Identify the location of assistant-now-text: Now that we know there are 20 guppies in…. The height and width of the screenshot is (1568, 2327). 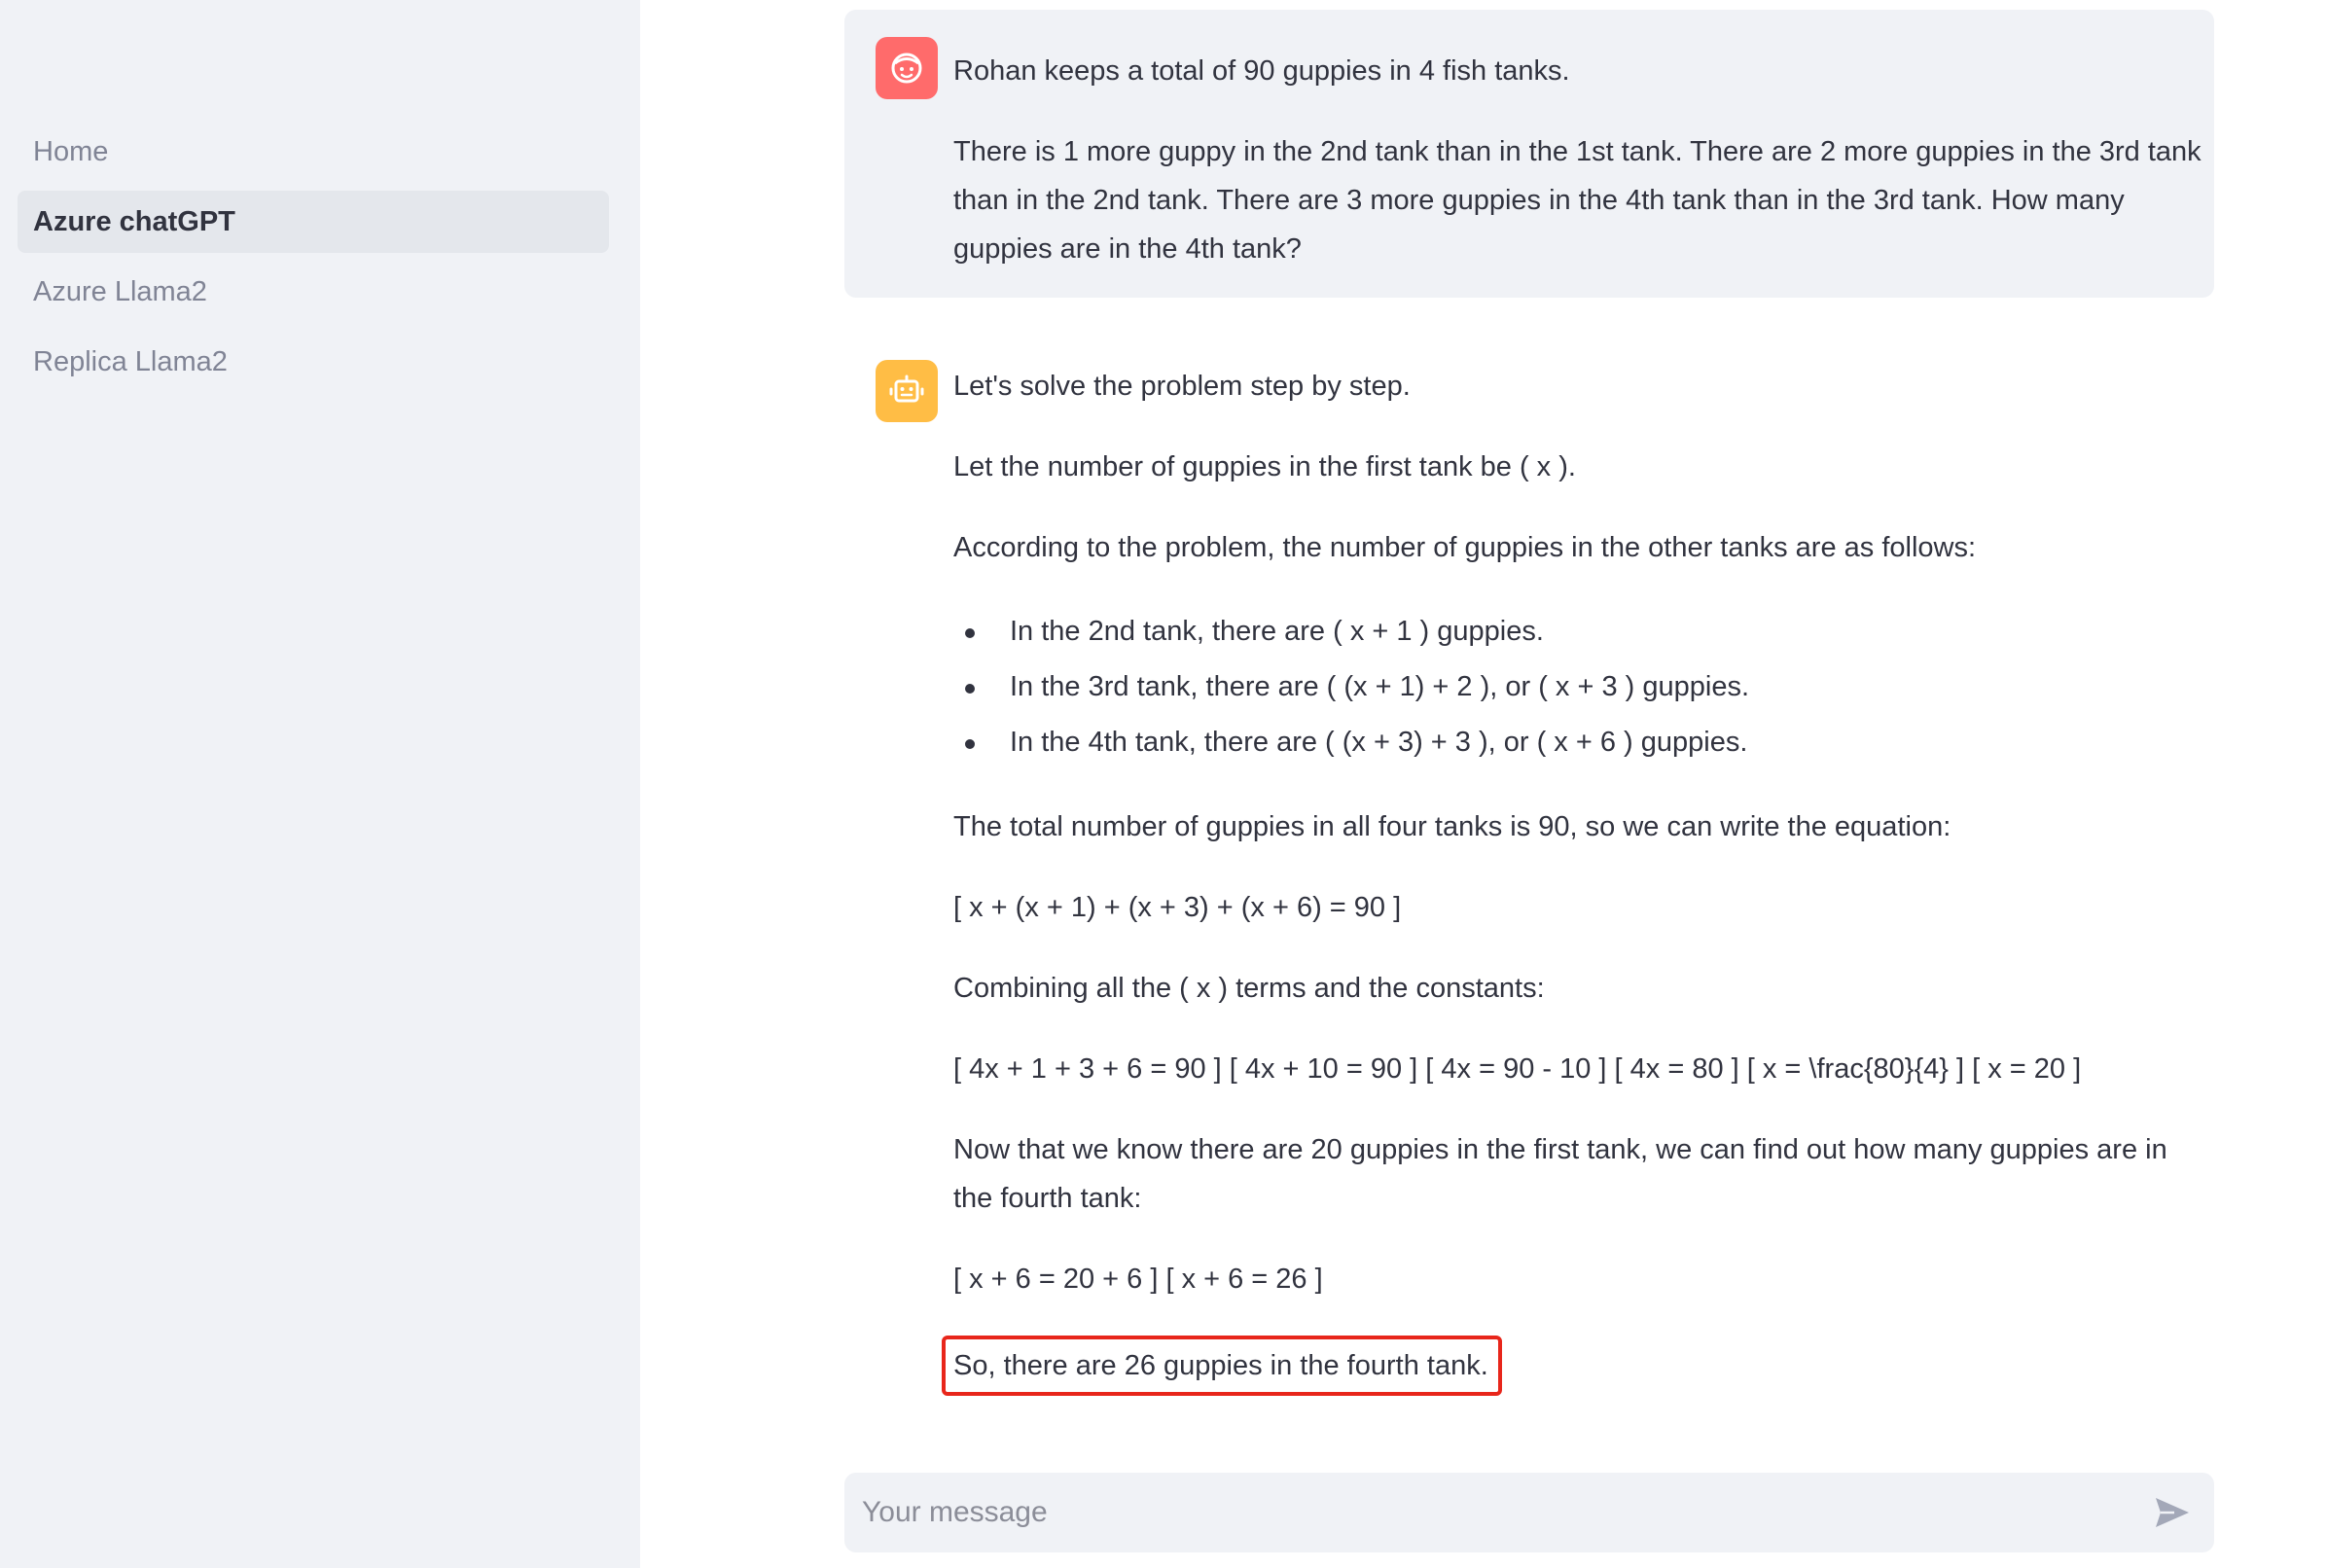
(1560, 1174).